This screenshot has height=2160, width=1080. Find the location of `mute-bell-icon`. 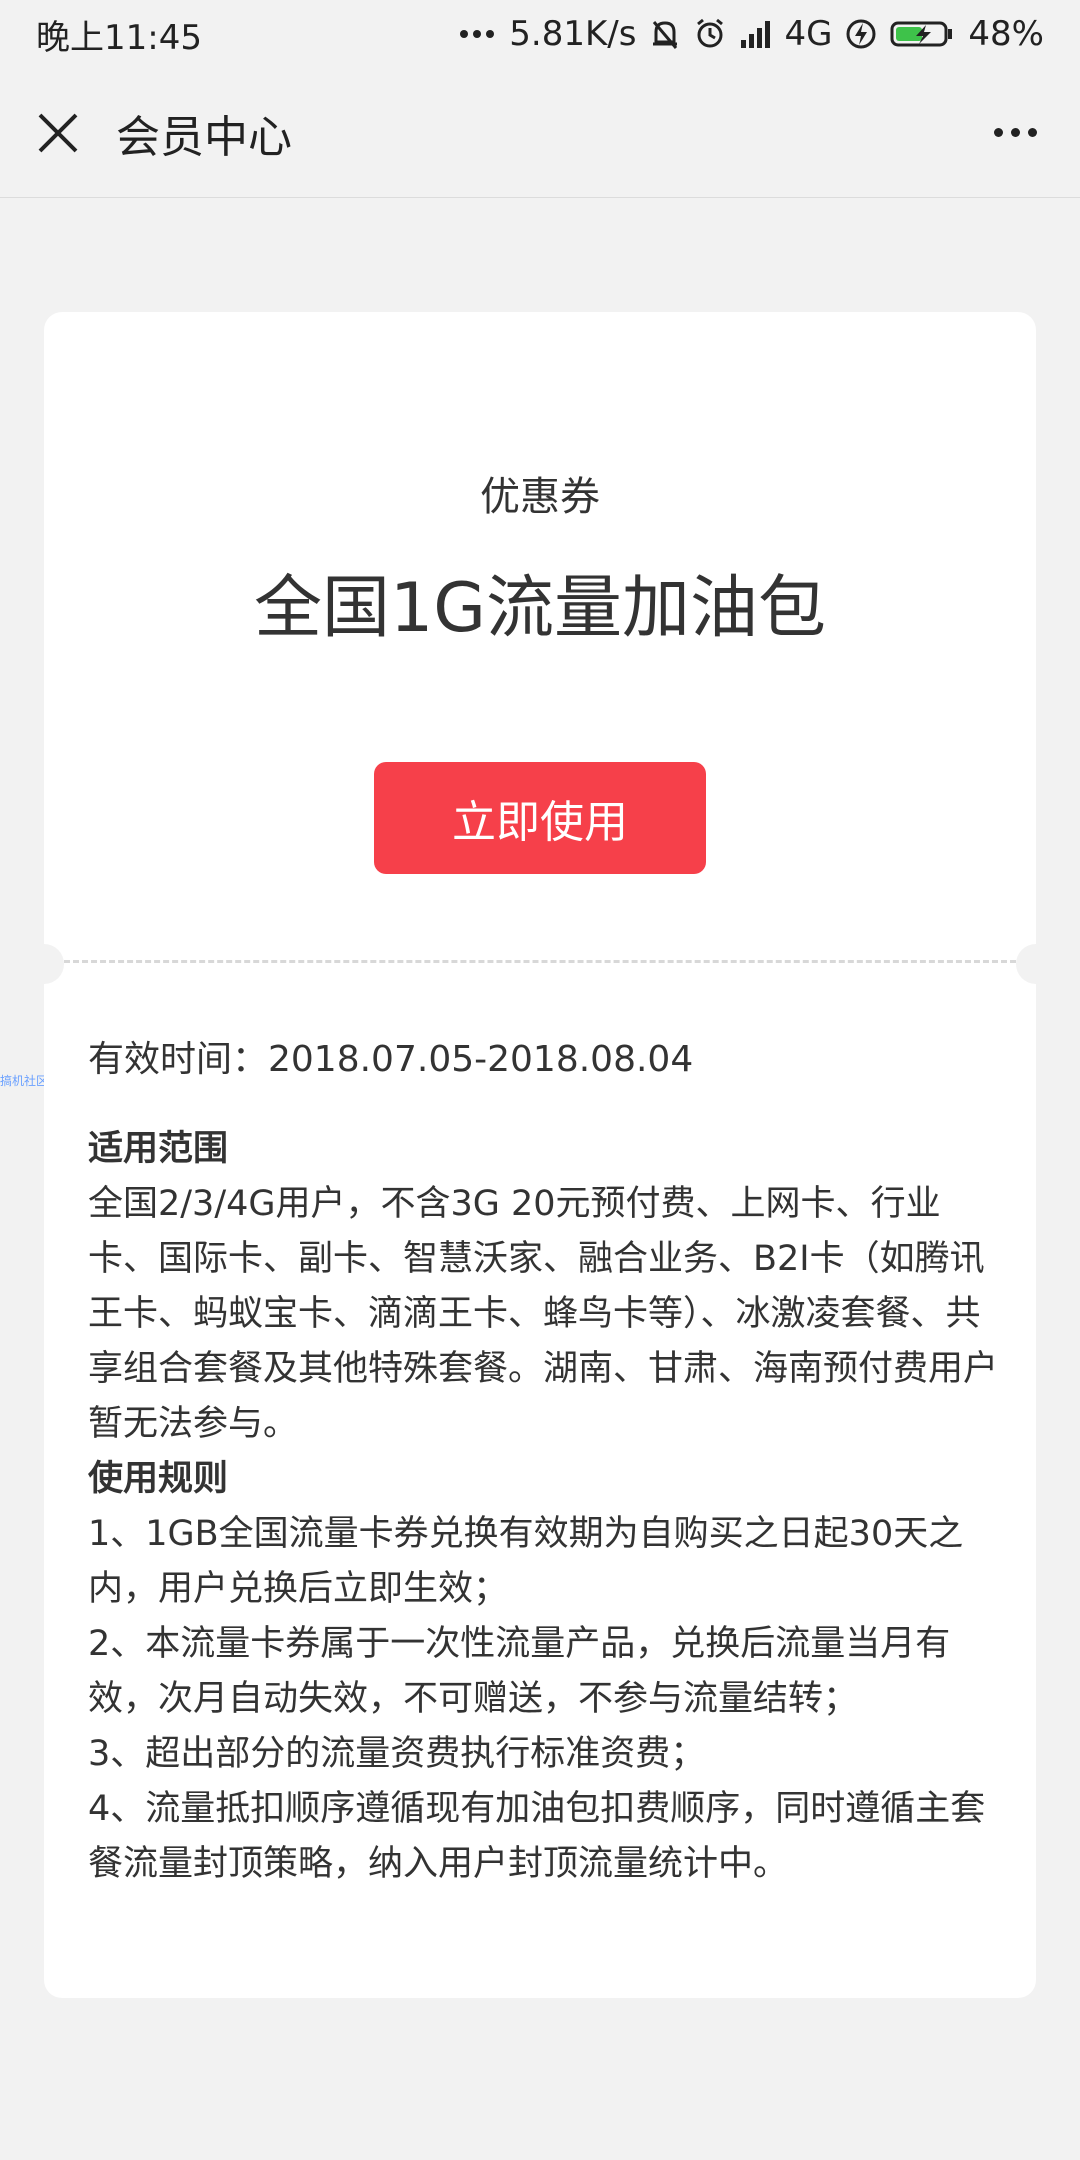

mute-bell-icon is located at coordinates (665, 35).